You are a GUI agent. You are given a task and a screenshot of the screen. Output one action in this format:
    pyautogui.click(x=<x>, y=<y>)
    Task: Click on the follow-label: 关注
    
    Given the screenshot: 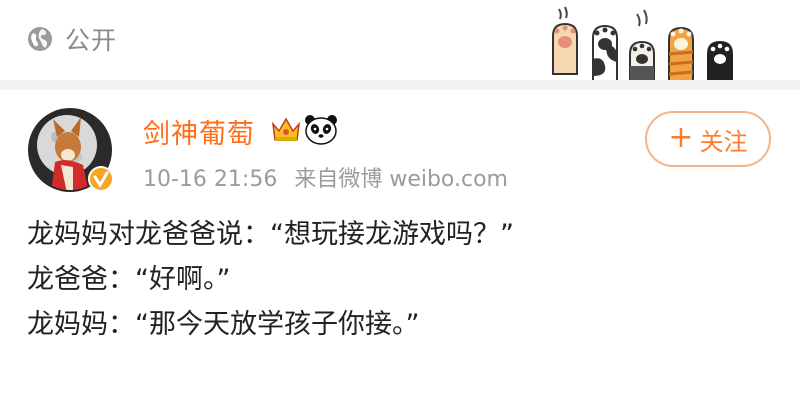 What is the action you would take?
    pyautogui.click(x=723, y=141)
    